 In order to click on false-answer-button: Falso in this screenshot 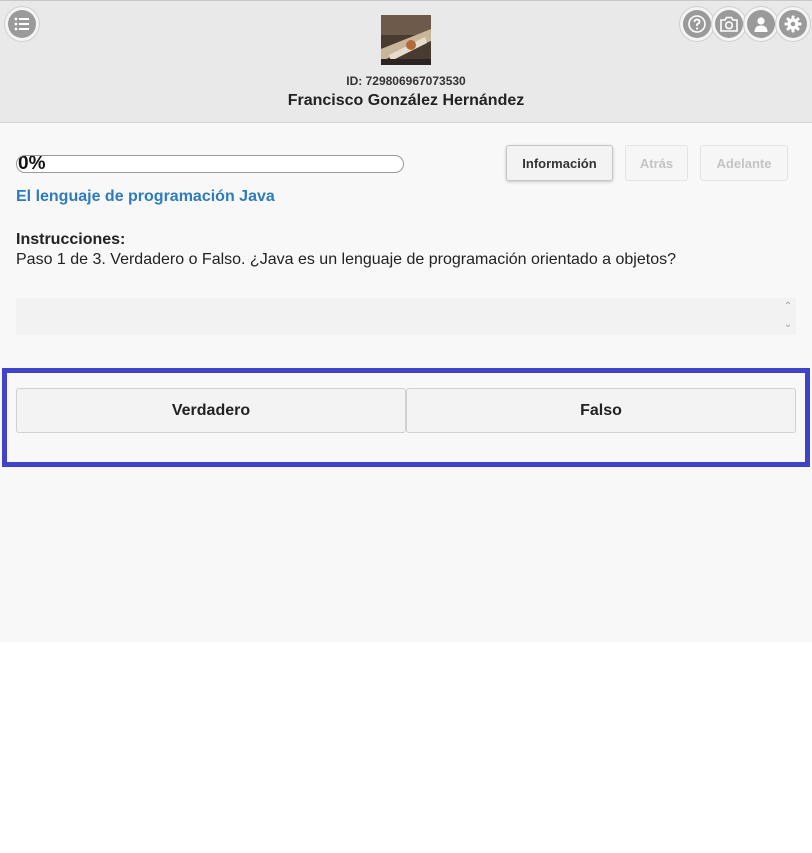, I will do `click(601, 410)`.